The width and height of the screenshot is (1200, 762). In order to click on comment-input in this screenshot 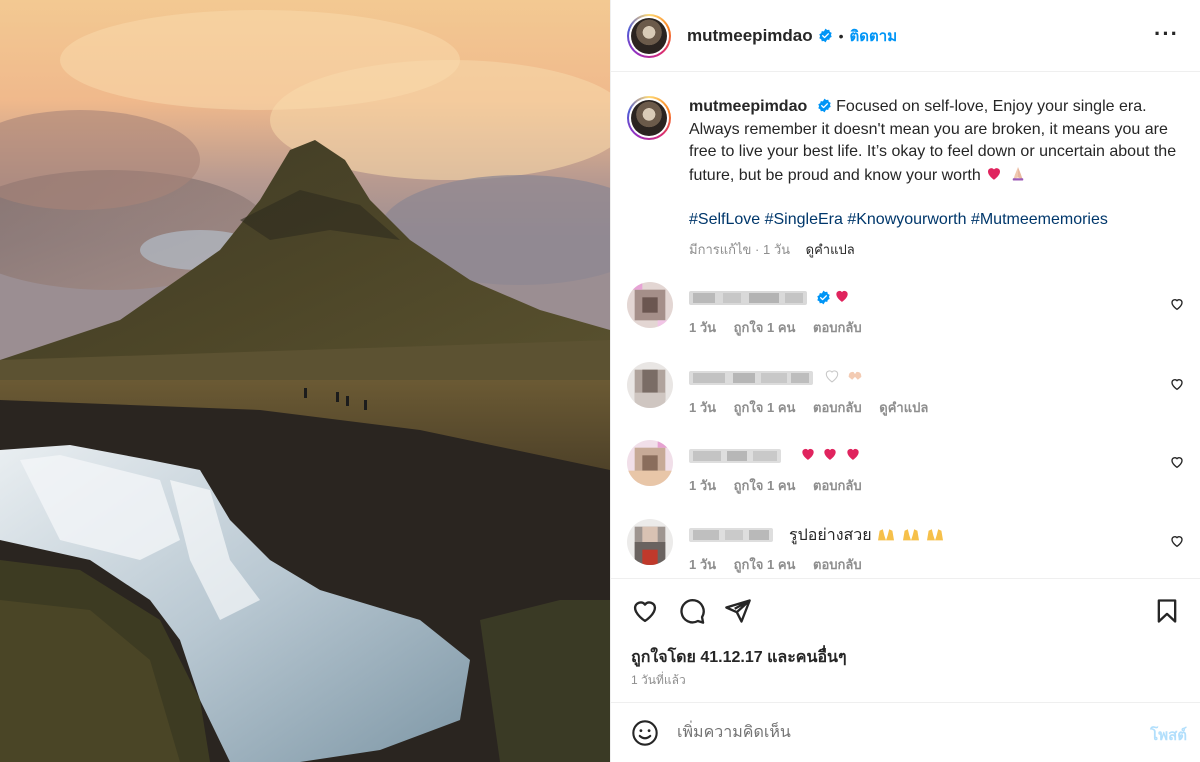, I will do `click(897, 733)`.